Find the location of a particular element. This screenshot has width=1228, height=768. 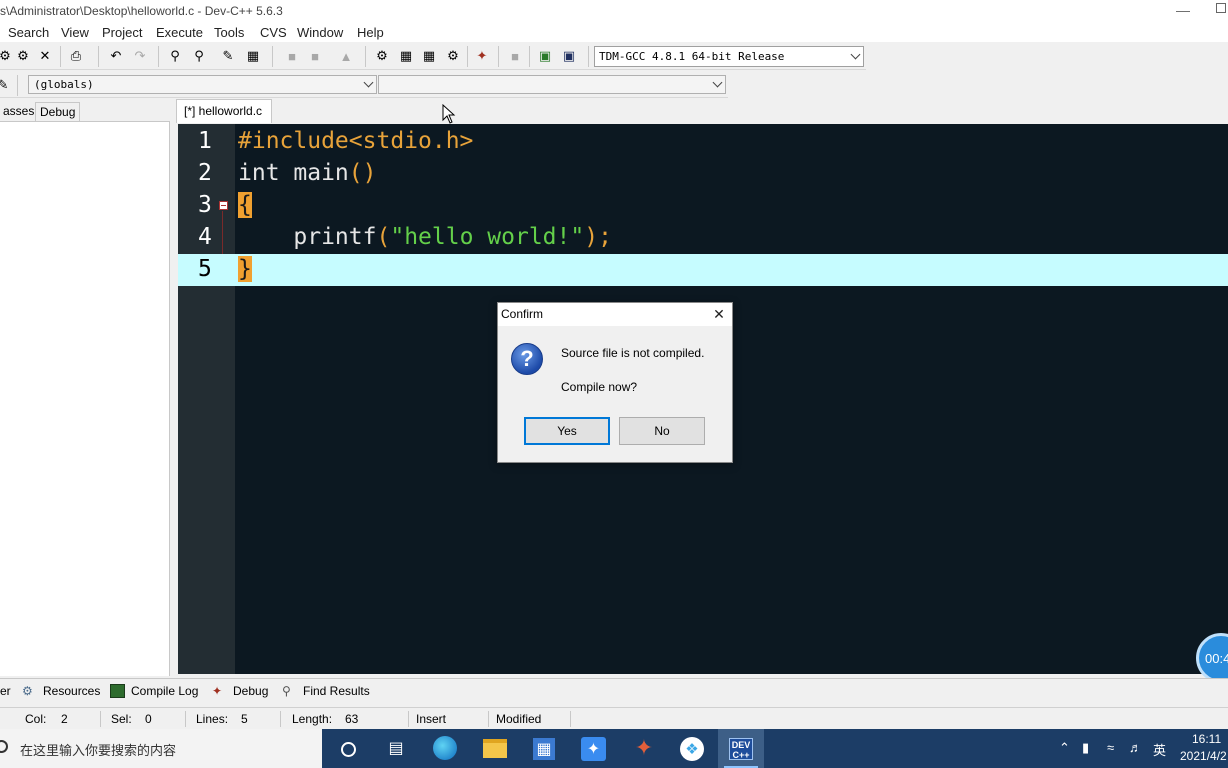

menu-tools: Tools is located at coordinates (229, 32).